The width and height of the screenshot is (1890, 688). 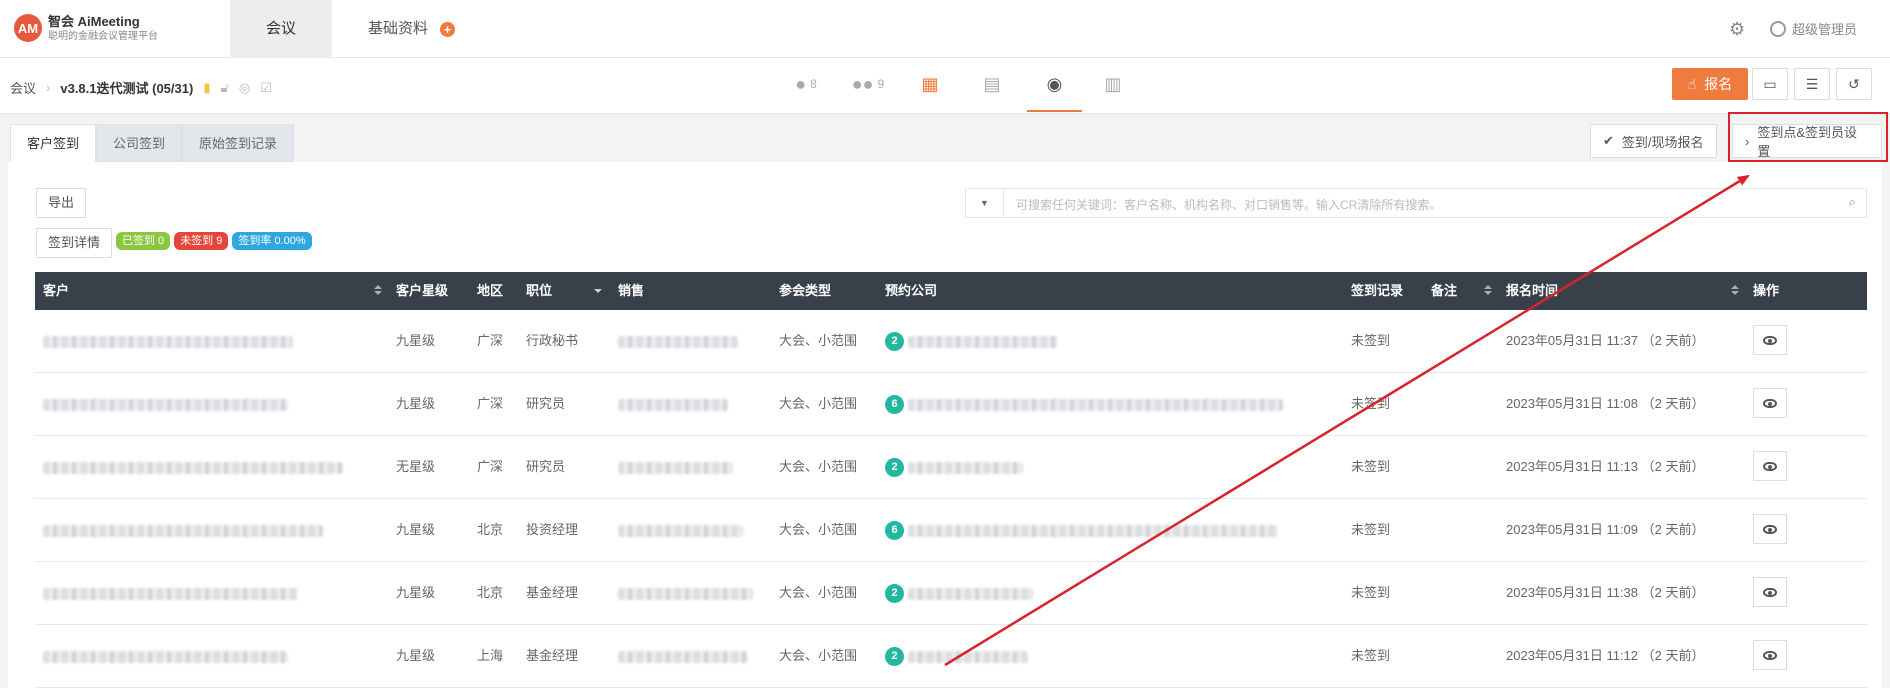 What do you see at coordinates (281, 29) in the screenshot?
I see `nav-meeting: 会议` at bounding box center [281, 29].